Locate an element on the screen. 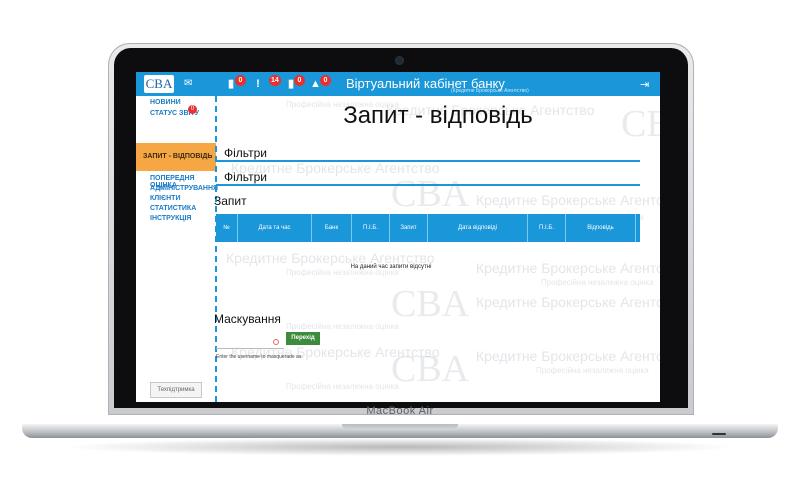  laptop-shadow is located at coordinates (400, 447).